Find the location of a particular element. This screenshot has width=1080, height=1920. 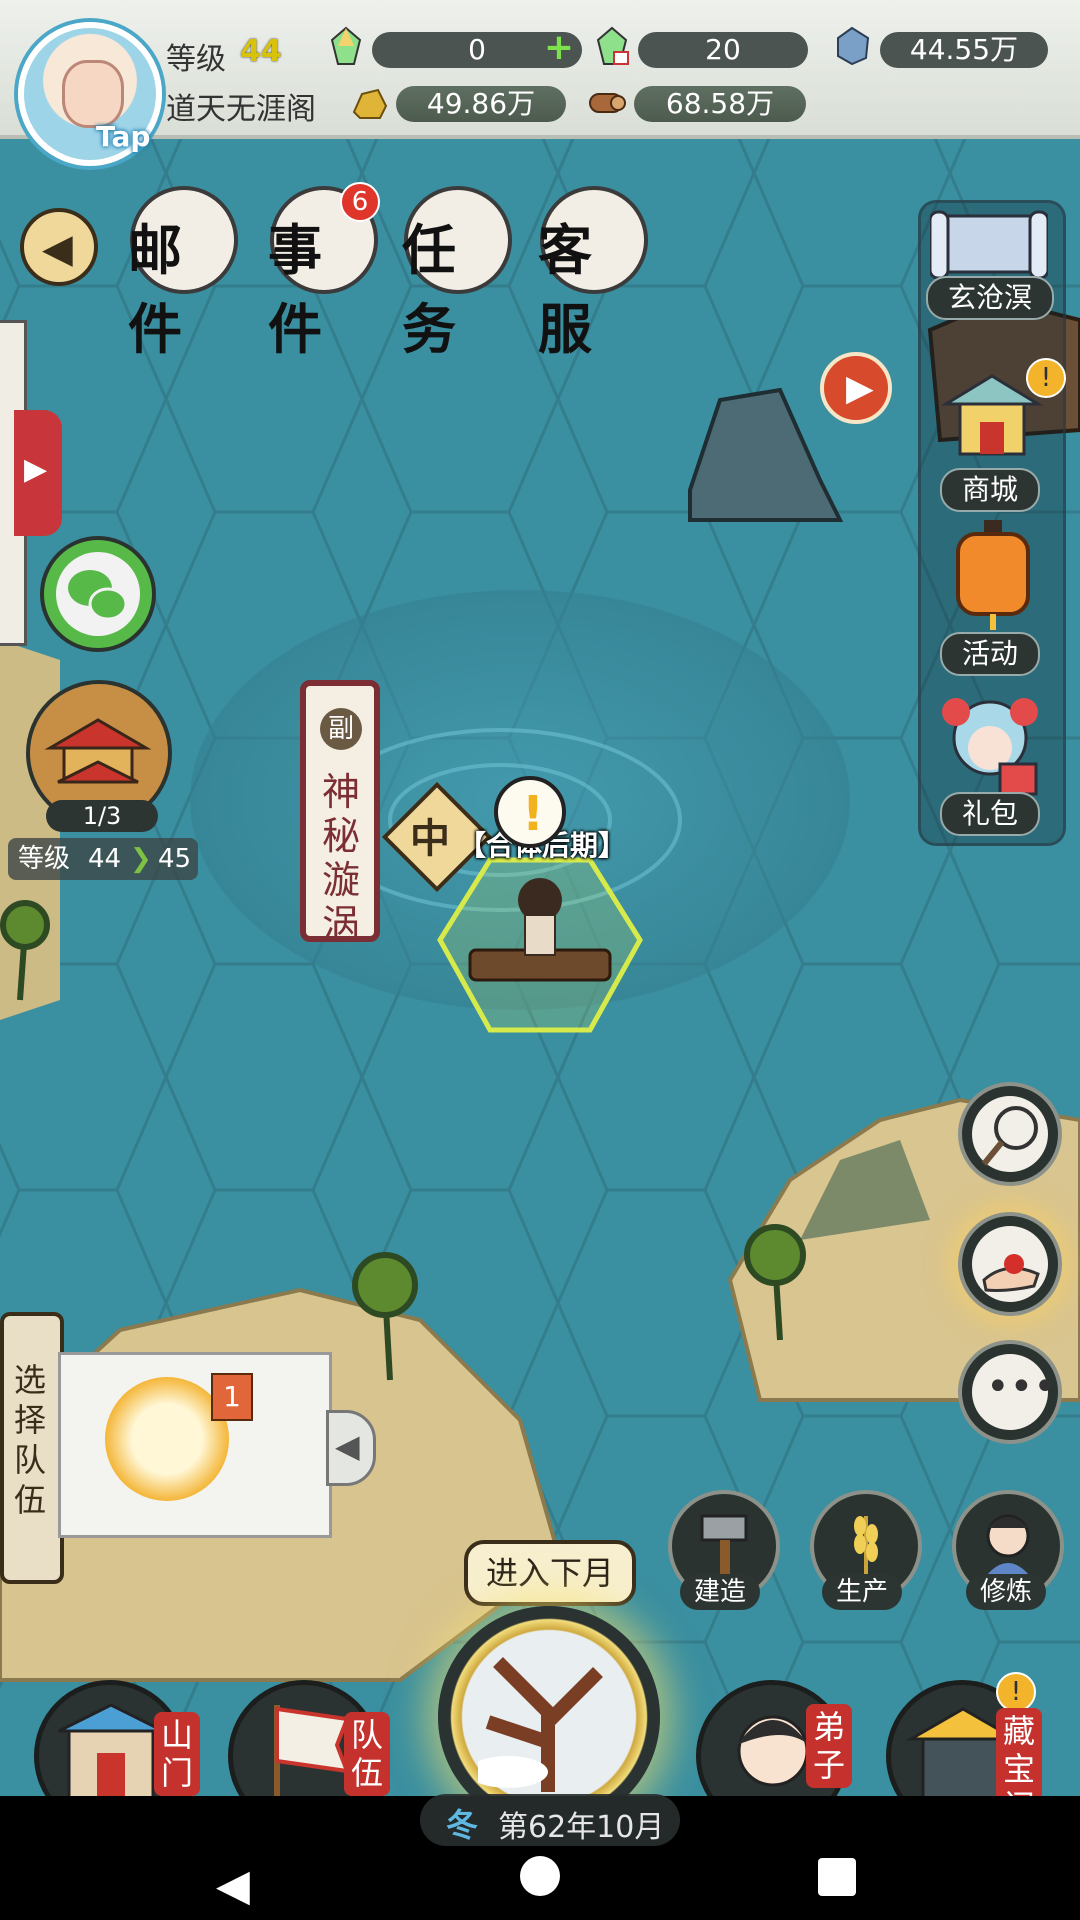

wood-icon is located at coordinates (607, 103).